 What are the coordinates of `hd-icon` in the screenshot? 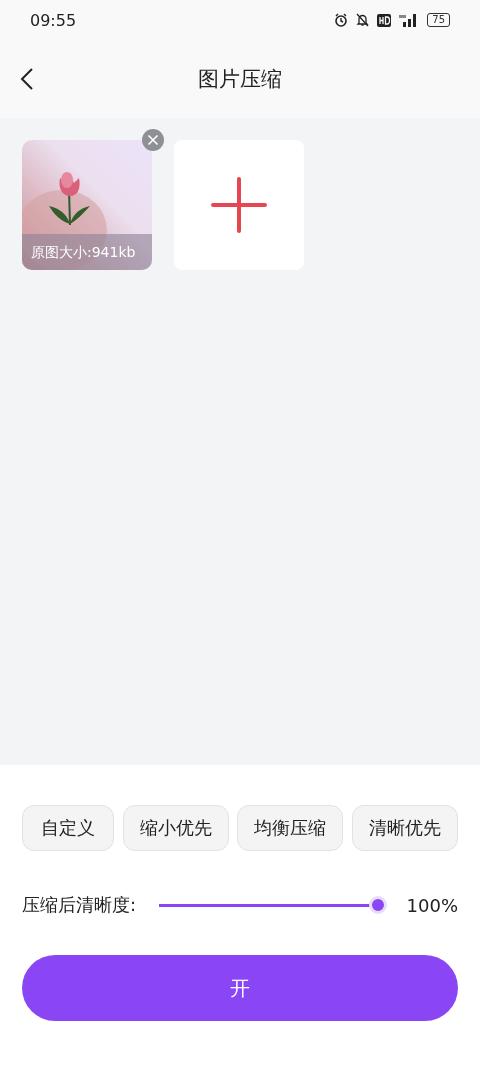 It's located at (384, 20).